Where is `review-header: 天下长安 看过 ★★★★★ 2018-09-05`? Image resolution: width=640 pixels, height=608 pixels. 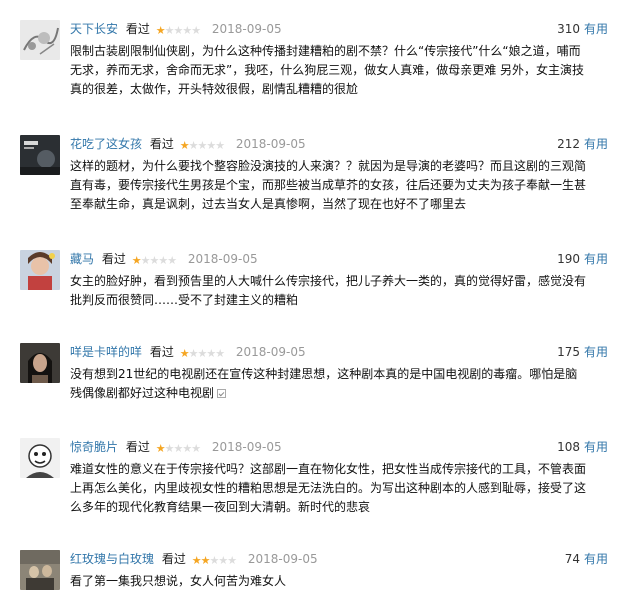
review-header: 天下长安 看过 ★★★★★ 2018-09-05 is located at coordinates (330, 29).